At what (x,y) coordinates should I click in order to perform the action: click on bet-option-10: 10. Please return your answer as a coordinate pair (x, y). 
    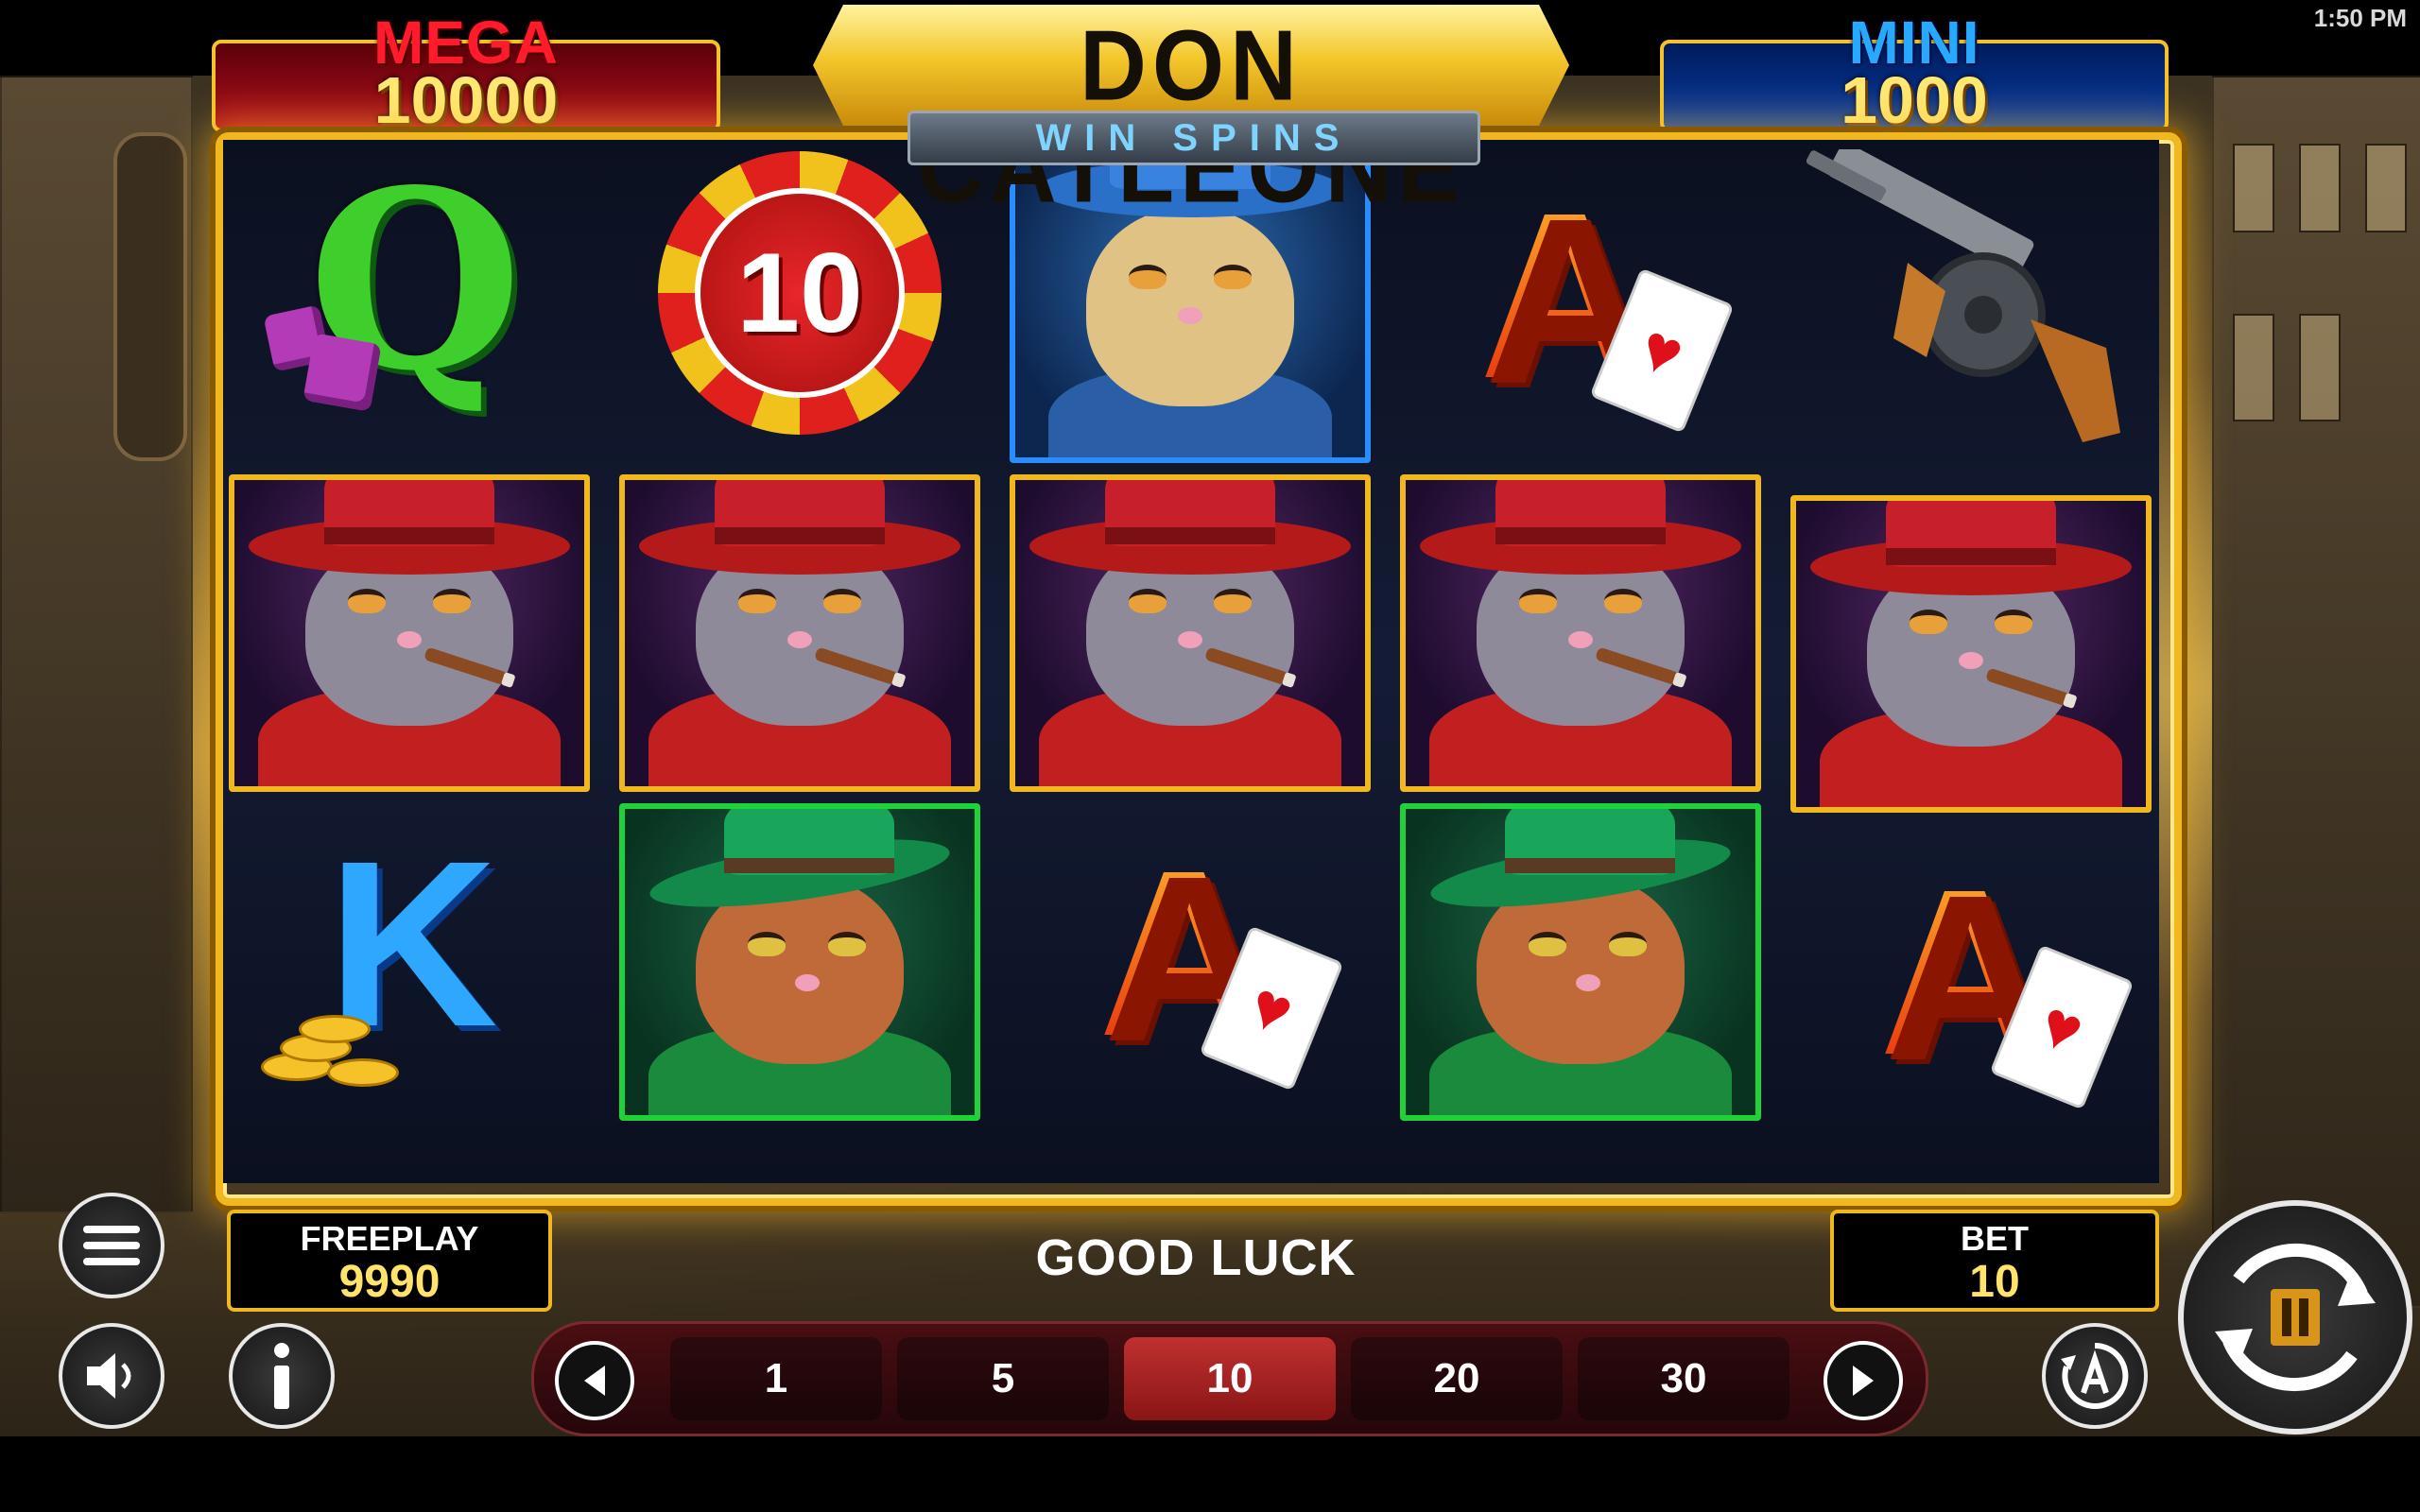
    Looking at the image, I should click on (1230, 1378).